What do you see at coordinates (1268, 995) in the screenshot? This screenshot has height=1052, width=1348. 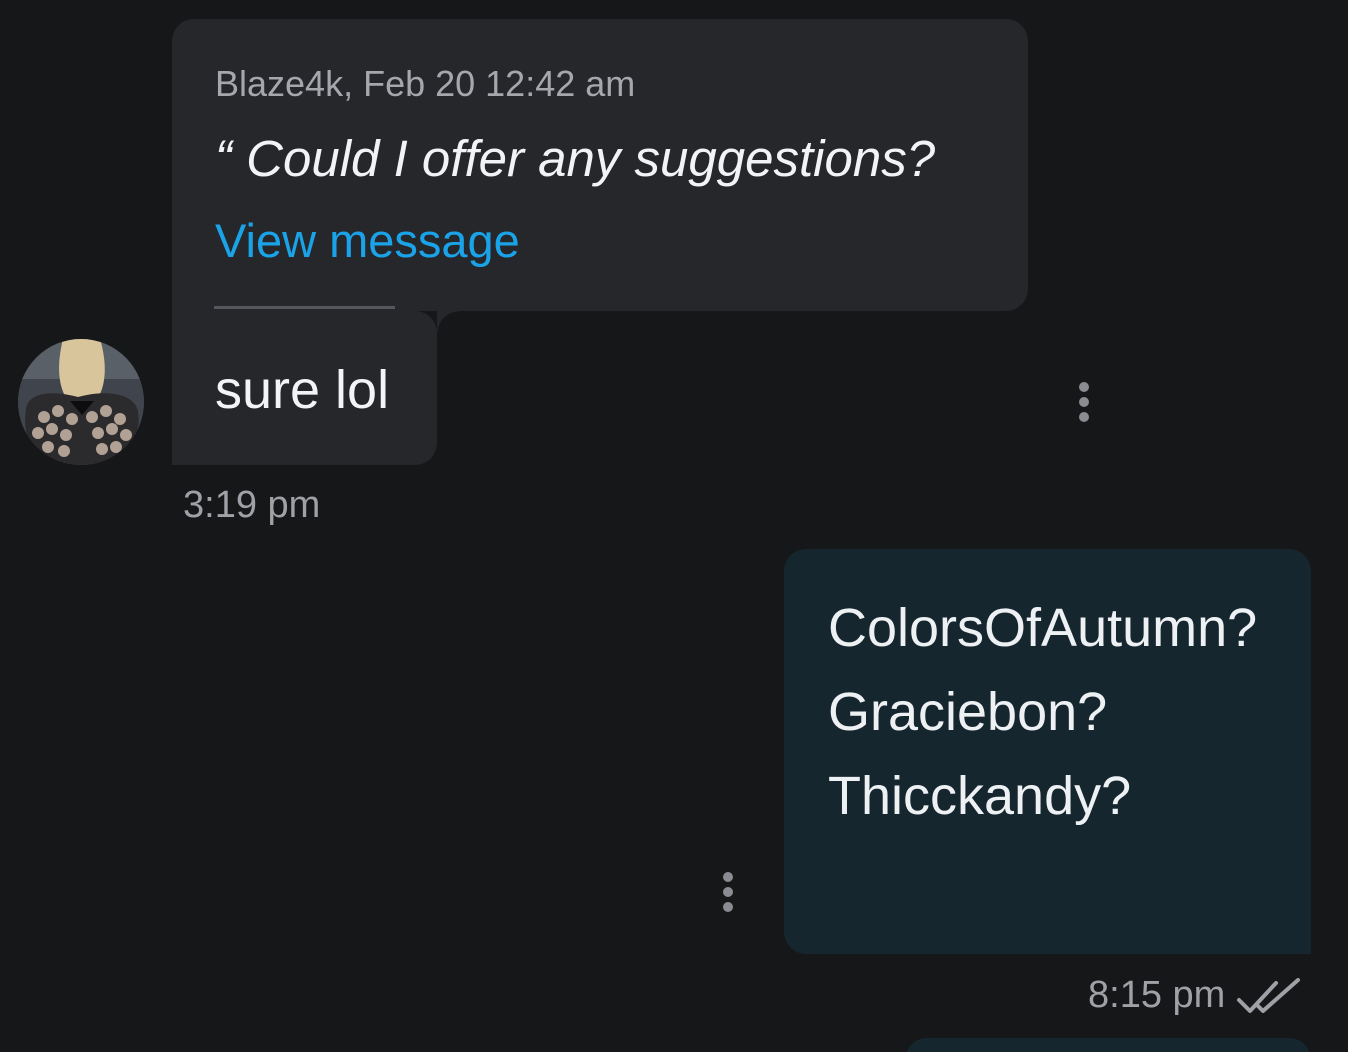 I see `double-check-icon` at bounding box center [1268, 995].